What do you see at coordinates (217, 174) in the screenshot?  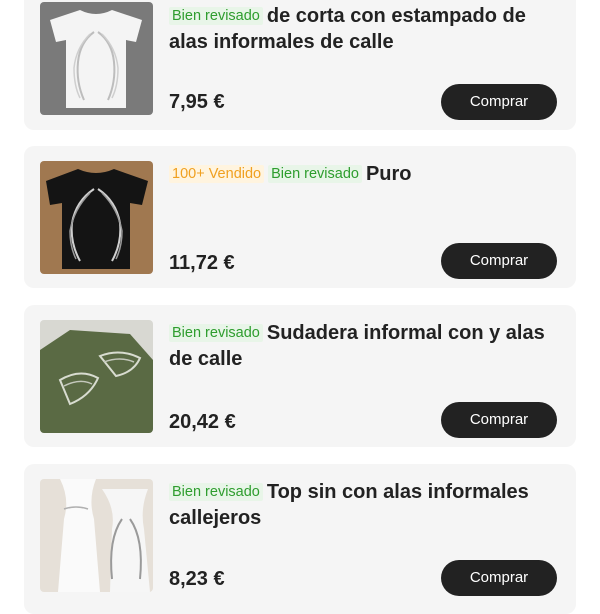 I see `badge-sold-count: 100+ Vendido` at bounding box center [217, 174].